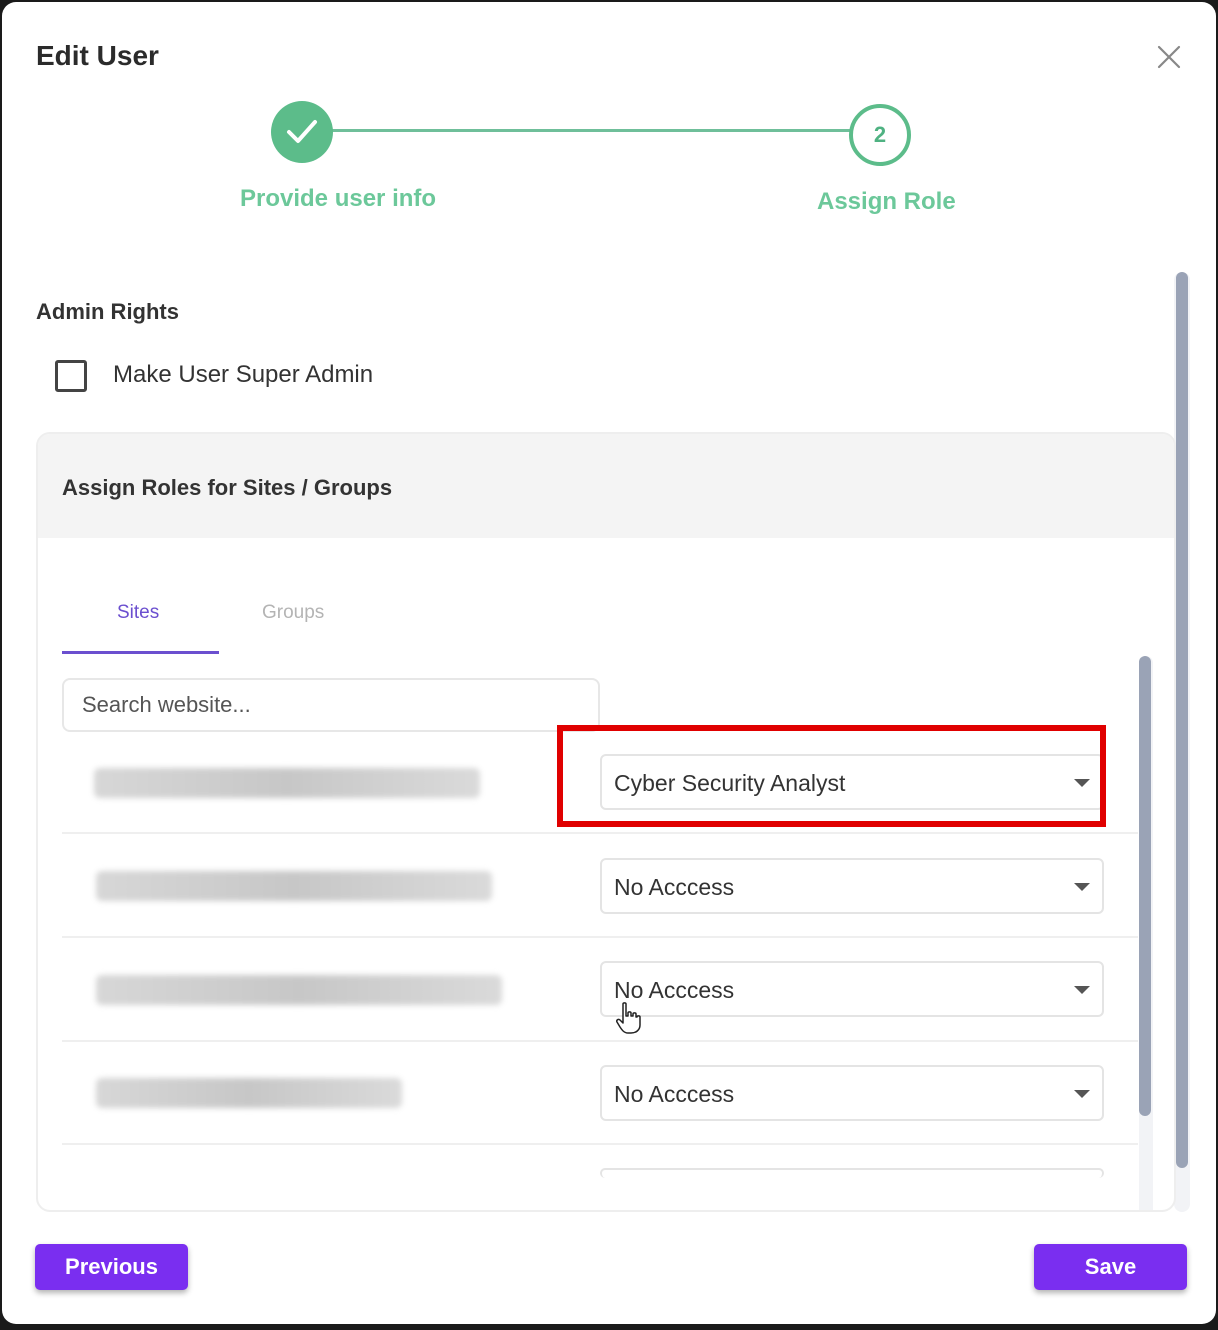 Image resolution: width=1218 pixels, height=1330 pixels. Describe the element at coordinates (606, 486) in the screenshot. I see `roles-card-header: Assign Roles for Sites / Groups` at that location.